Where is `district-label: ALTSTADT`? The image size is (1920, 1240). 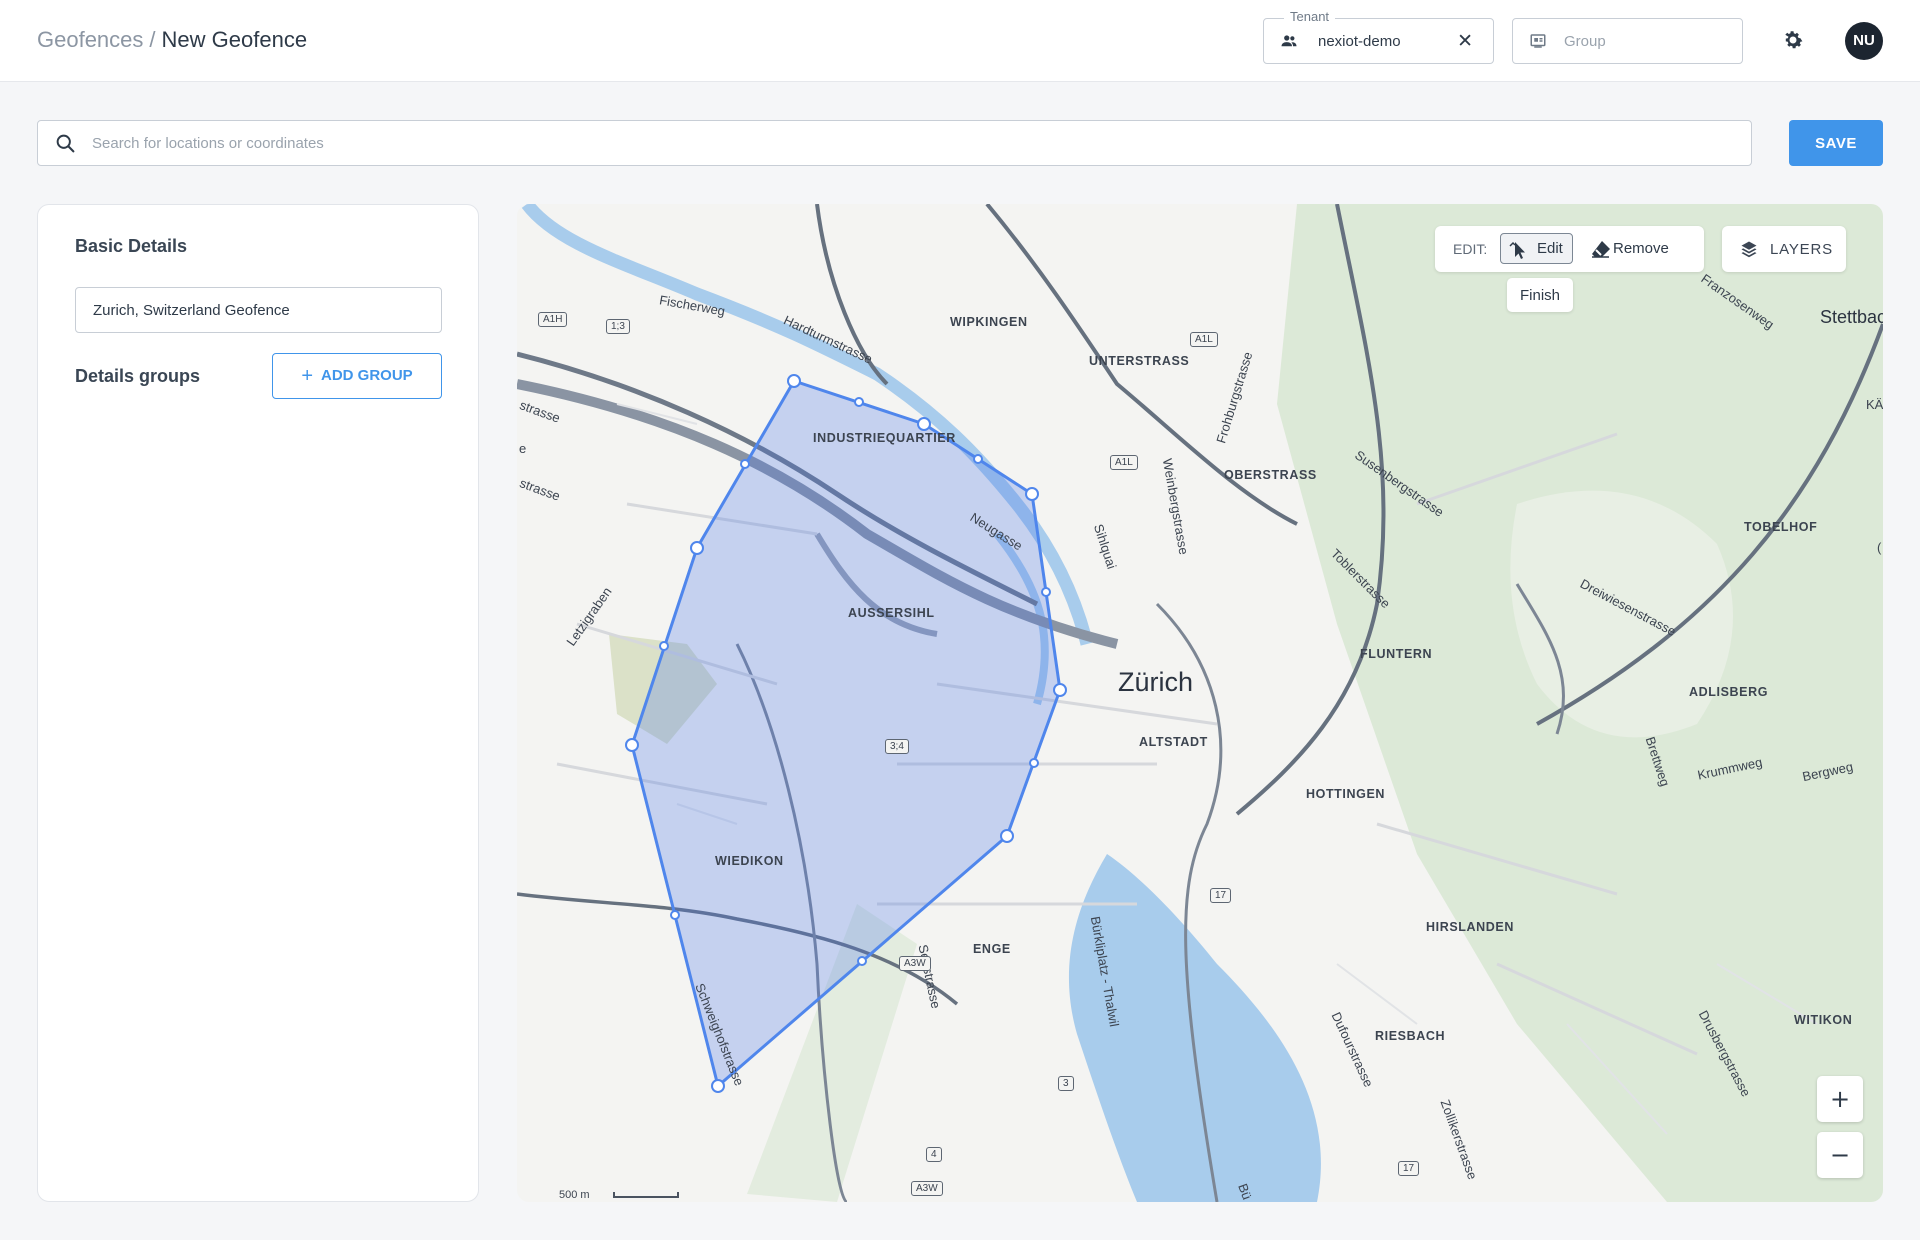 district-label: ALTSTADT is located at coordinates (1173, 742).